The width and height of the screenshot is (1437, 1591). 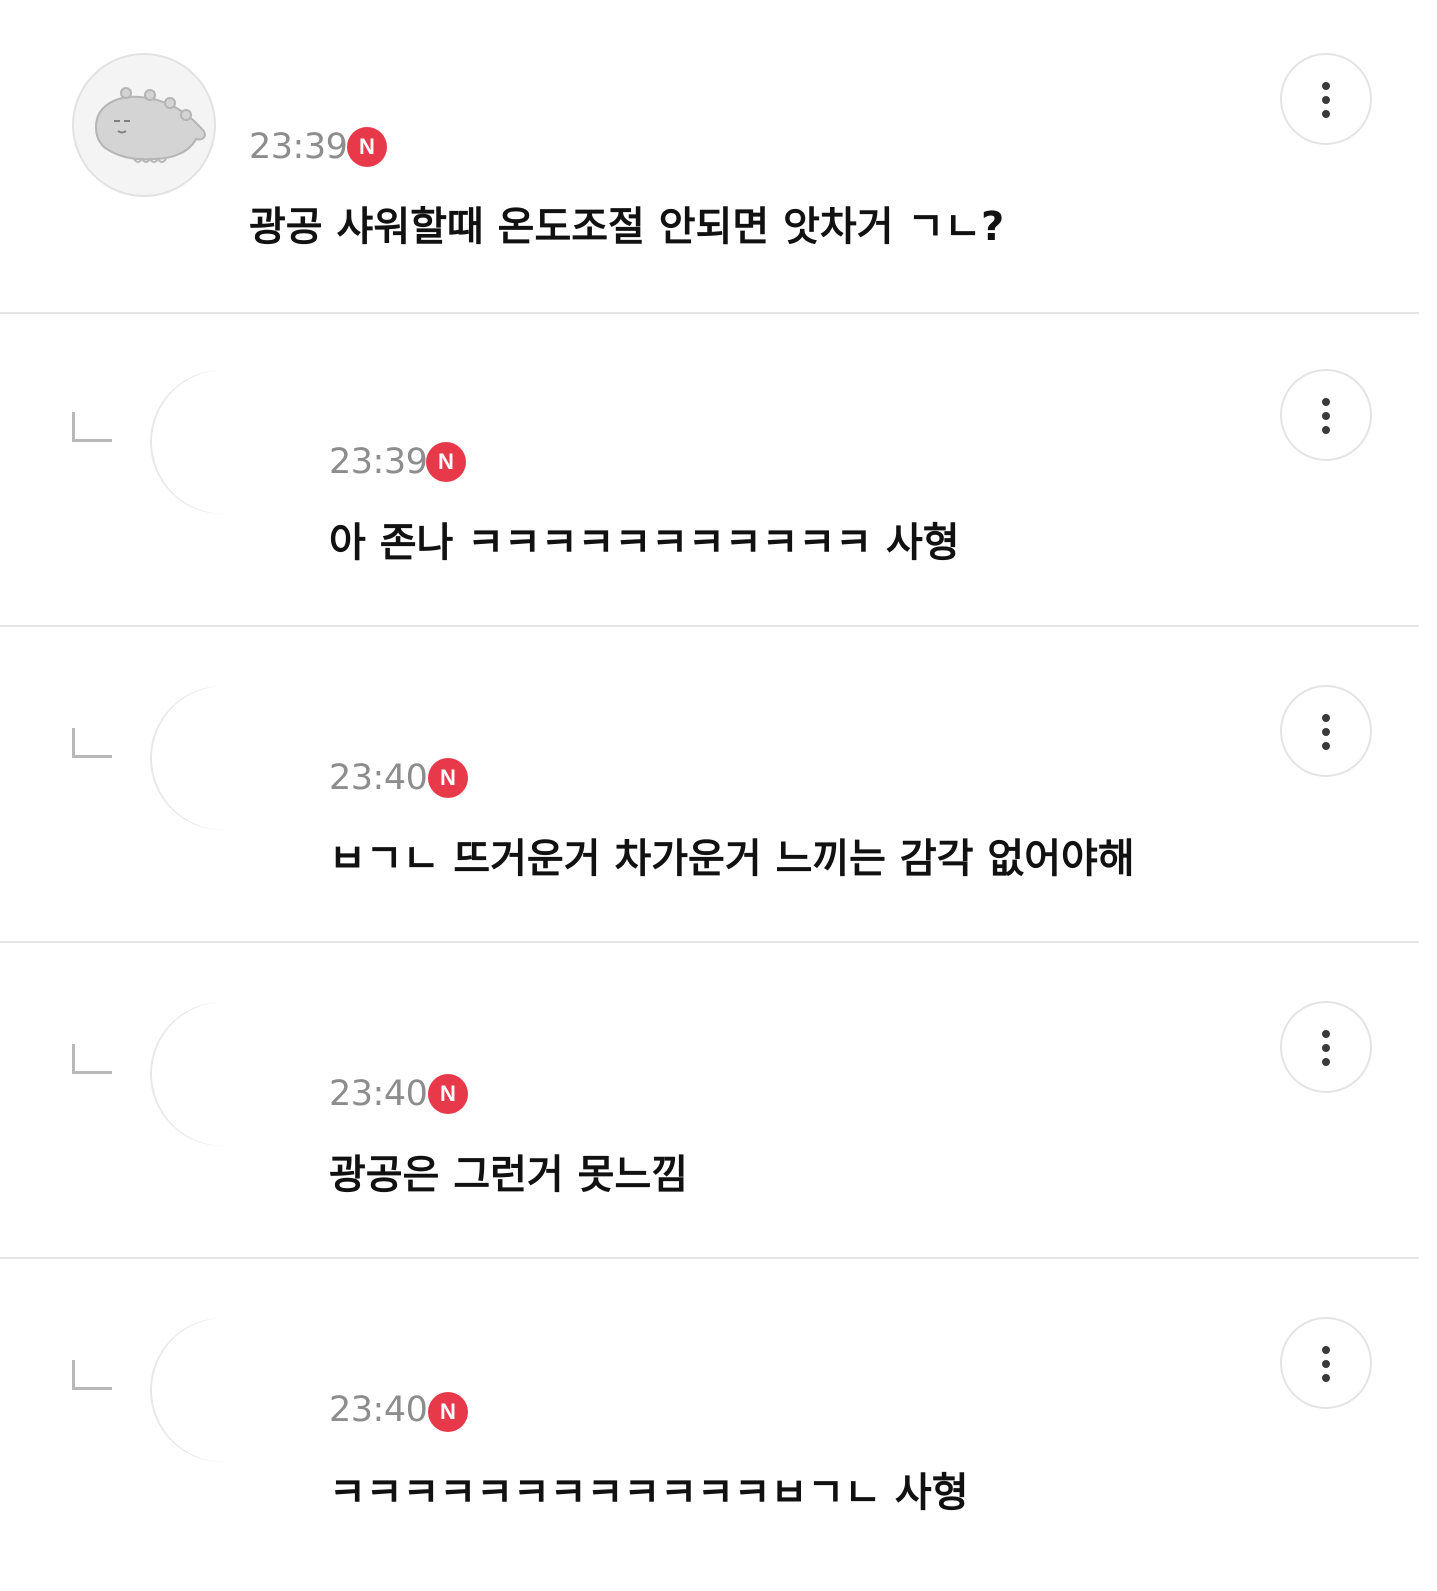 What do you see at coordinates (732, 859) in the screenshot?
I see `comment-text: ㅂㄱㄴ 뜨거운거 차가운거 느끼는 감각 없어야해` at bounding box center [732, 859].